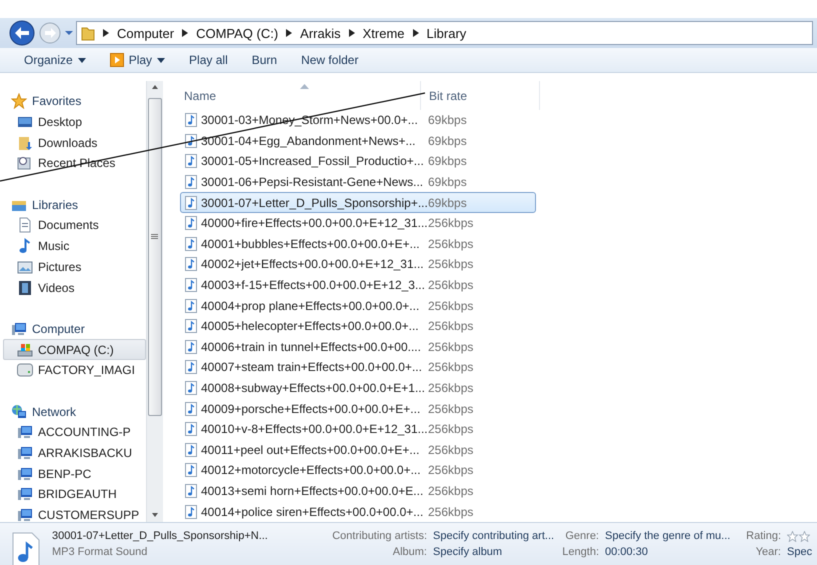  I want to click on nav-item: Downloads, so click(74, 143).